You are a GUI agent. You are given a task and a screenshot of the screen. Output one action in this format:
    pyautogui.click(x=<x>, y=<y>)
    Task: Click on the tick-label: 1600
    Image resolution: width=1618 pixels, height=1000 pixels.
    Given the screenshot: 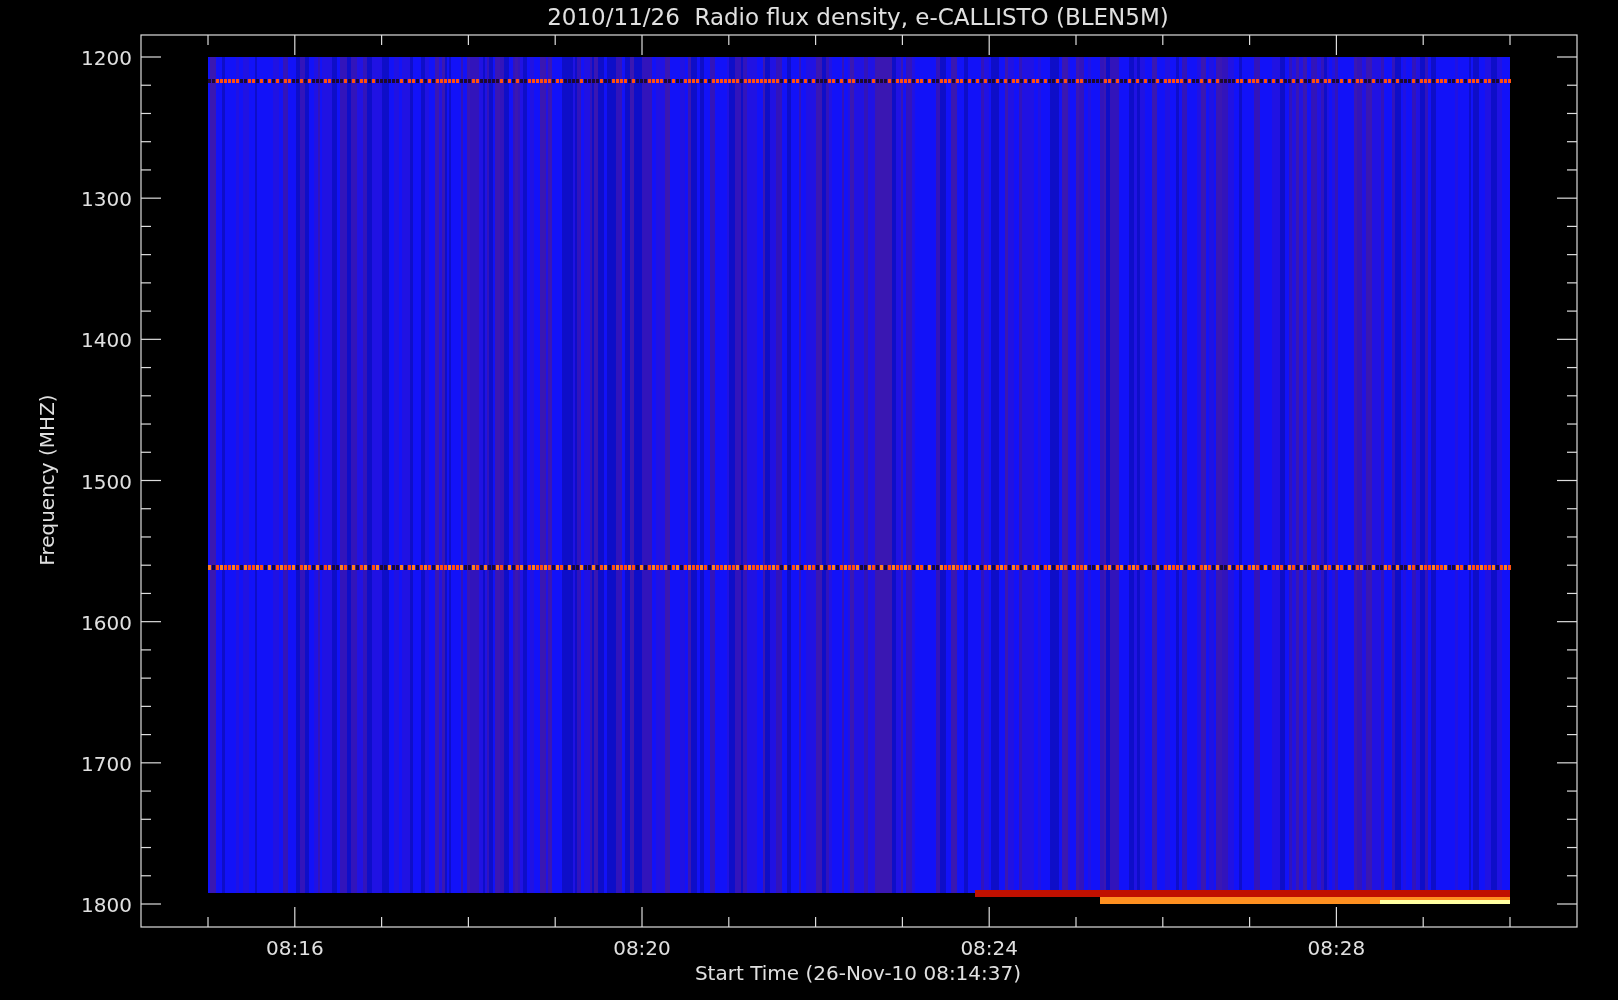 What is the action you would take?
    pyautogui.click(x=106, y=622)
    